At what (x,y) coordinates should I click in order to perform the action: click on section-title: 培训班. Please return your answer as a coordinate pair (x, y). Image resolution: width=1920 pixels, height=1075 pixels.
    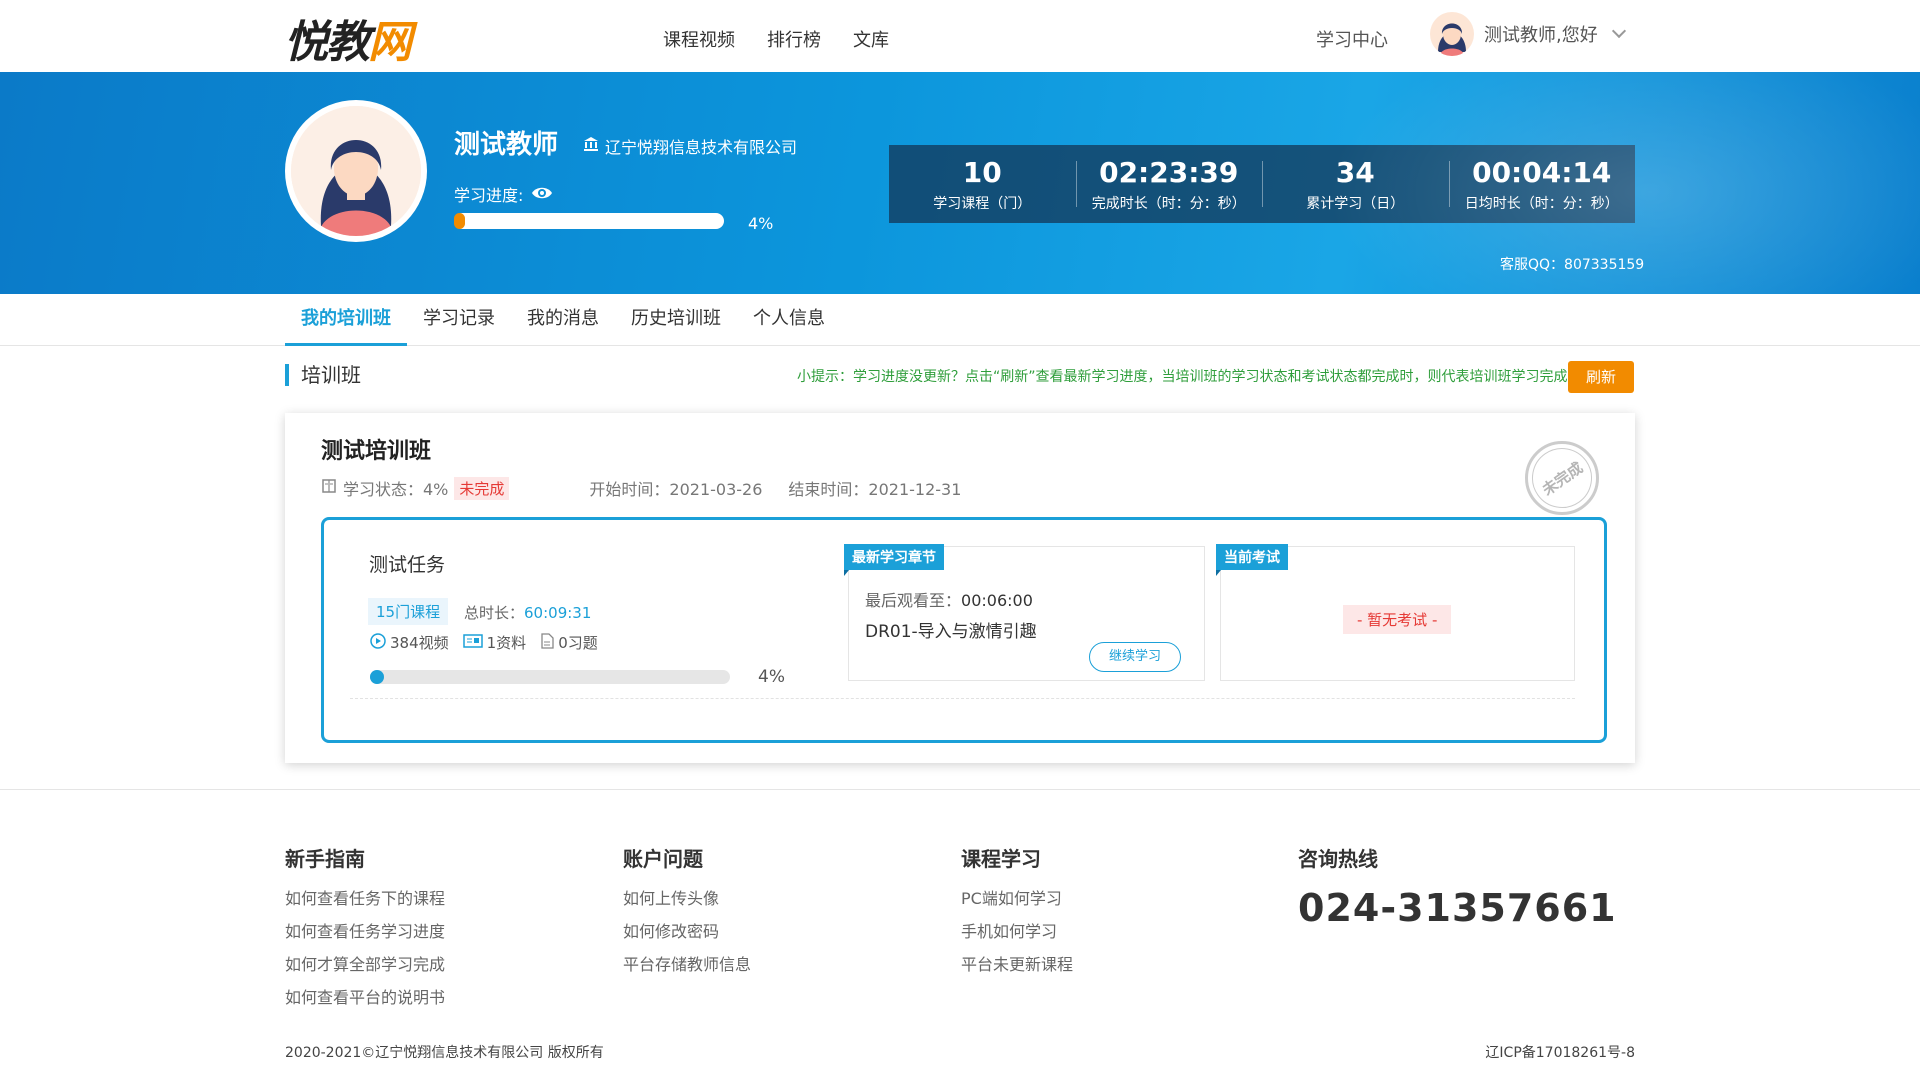
    Looking at the image, I should click on (323, 375).